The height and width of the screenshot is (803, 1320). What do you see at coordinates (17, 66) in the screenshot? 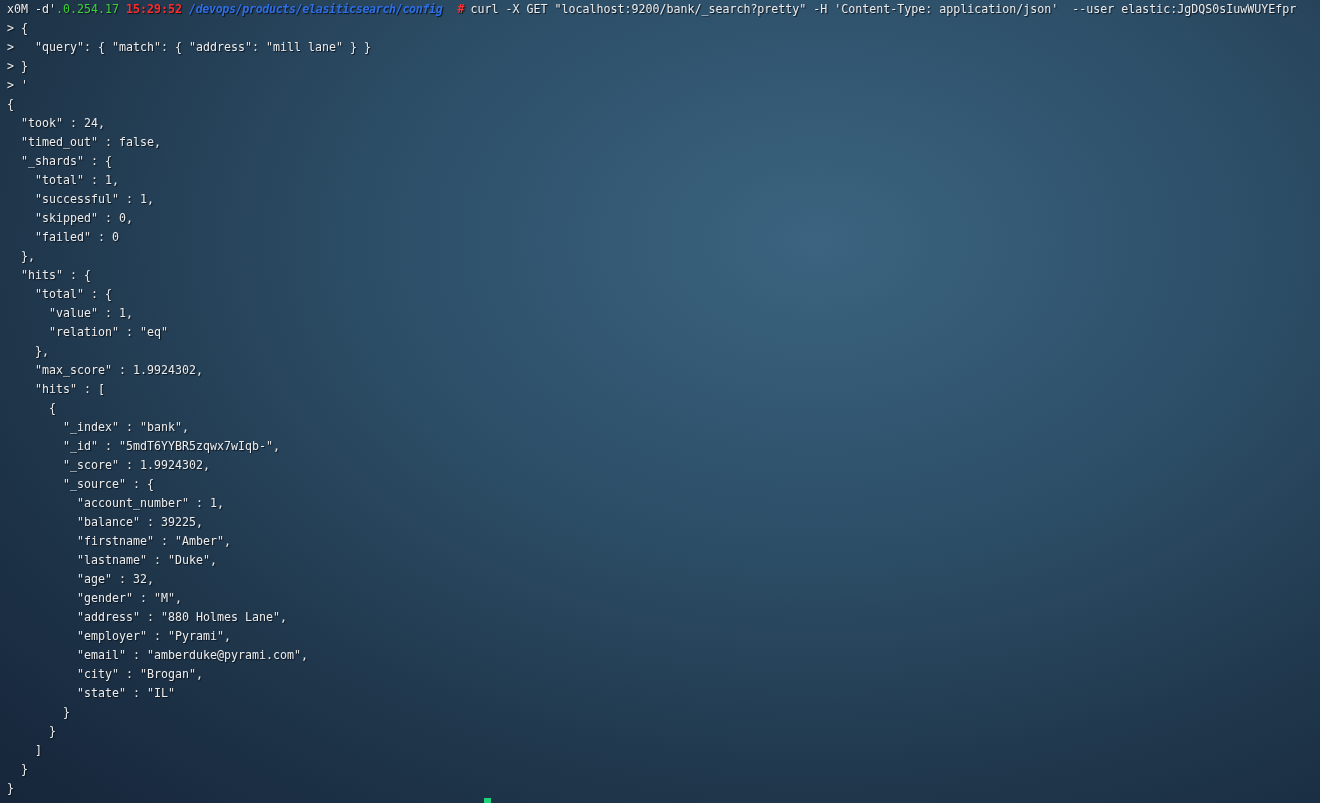
I see `input-line: > }` at bounding box center [17, 66].